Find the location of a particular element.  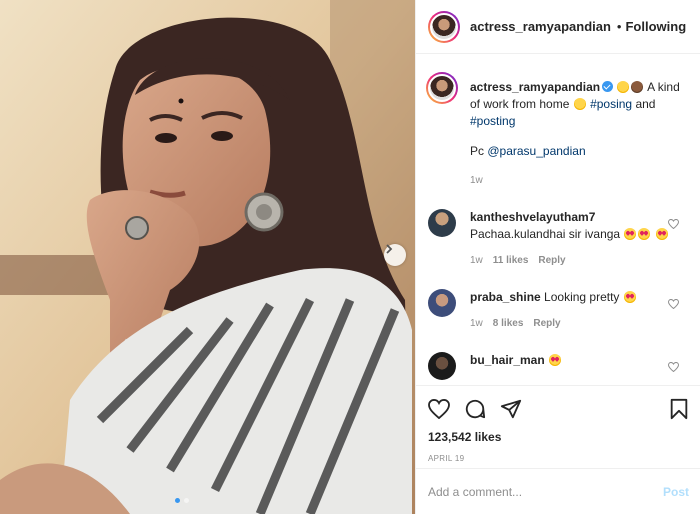

add-comment-bar: Post is located at coordinates (558, 491).